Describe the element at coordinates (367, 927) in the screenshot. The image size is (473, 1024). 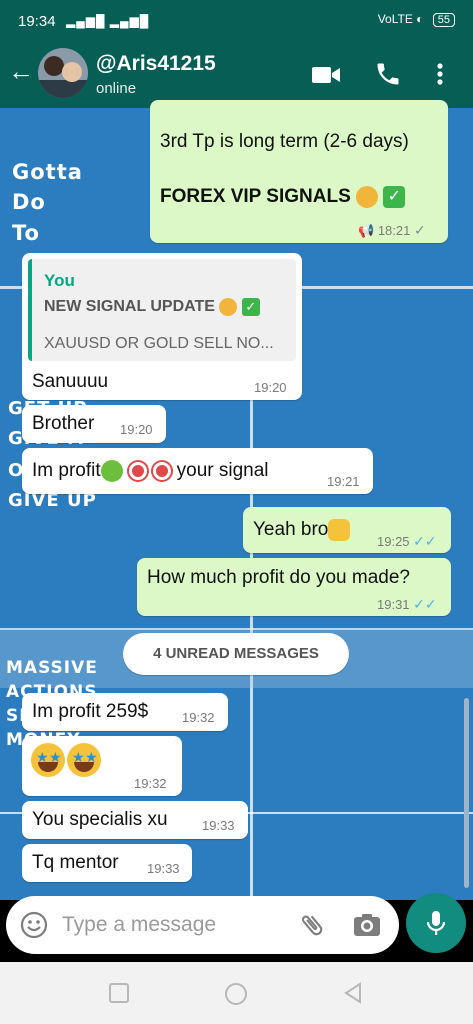
I see `camera-icon` at that location.